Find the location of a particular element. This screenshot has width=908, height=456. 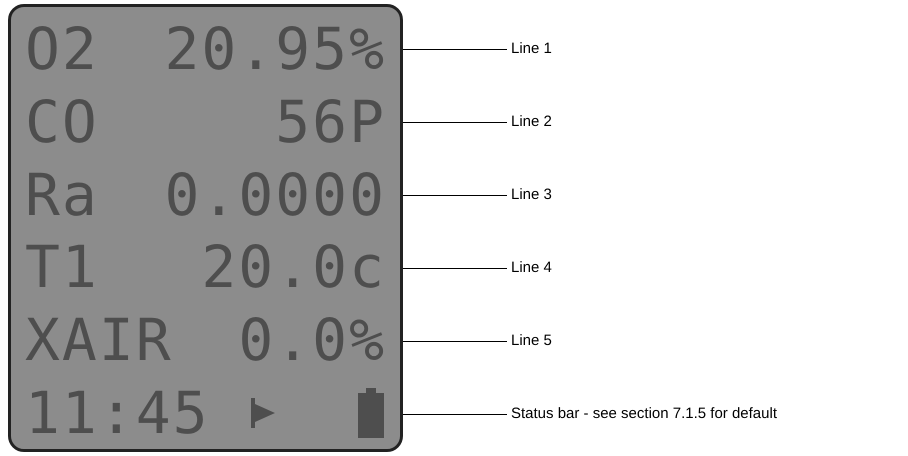

callout-label: Line 1 is located at coordinates (531, 49).